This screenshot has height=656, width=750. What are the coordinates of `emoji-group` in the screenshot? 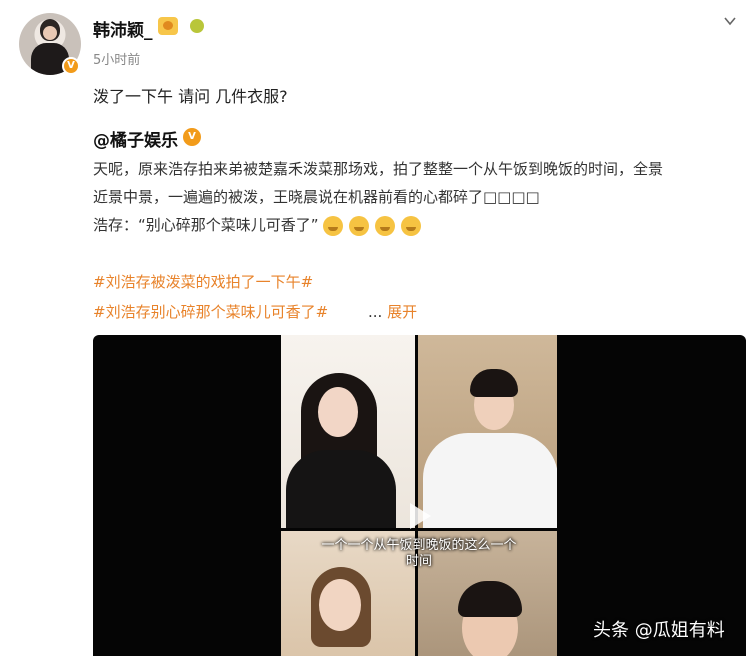 It's located at (375, 226).